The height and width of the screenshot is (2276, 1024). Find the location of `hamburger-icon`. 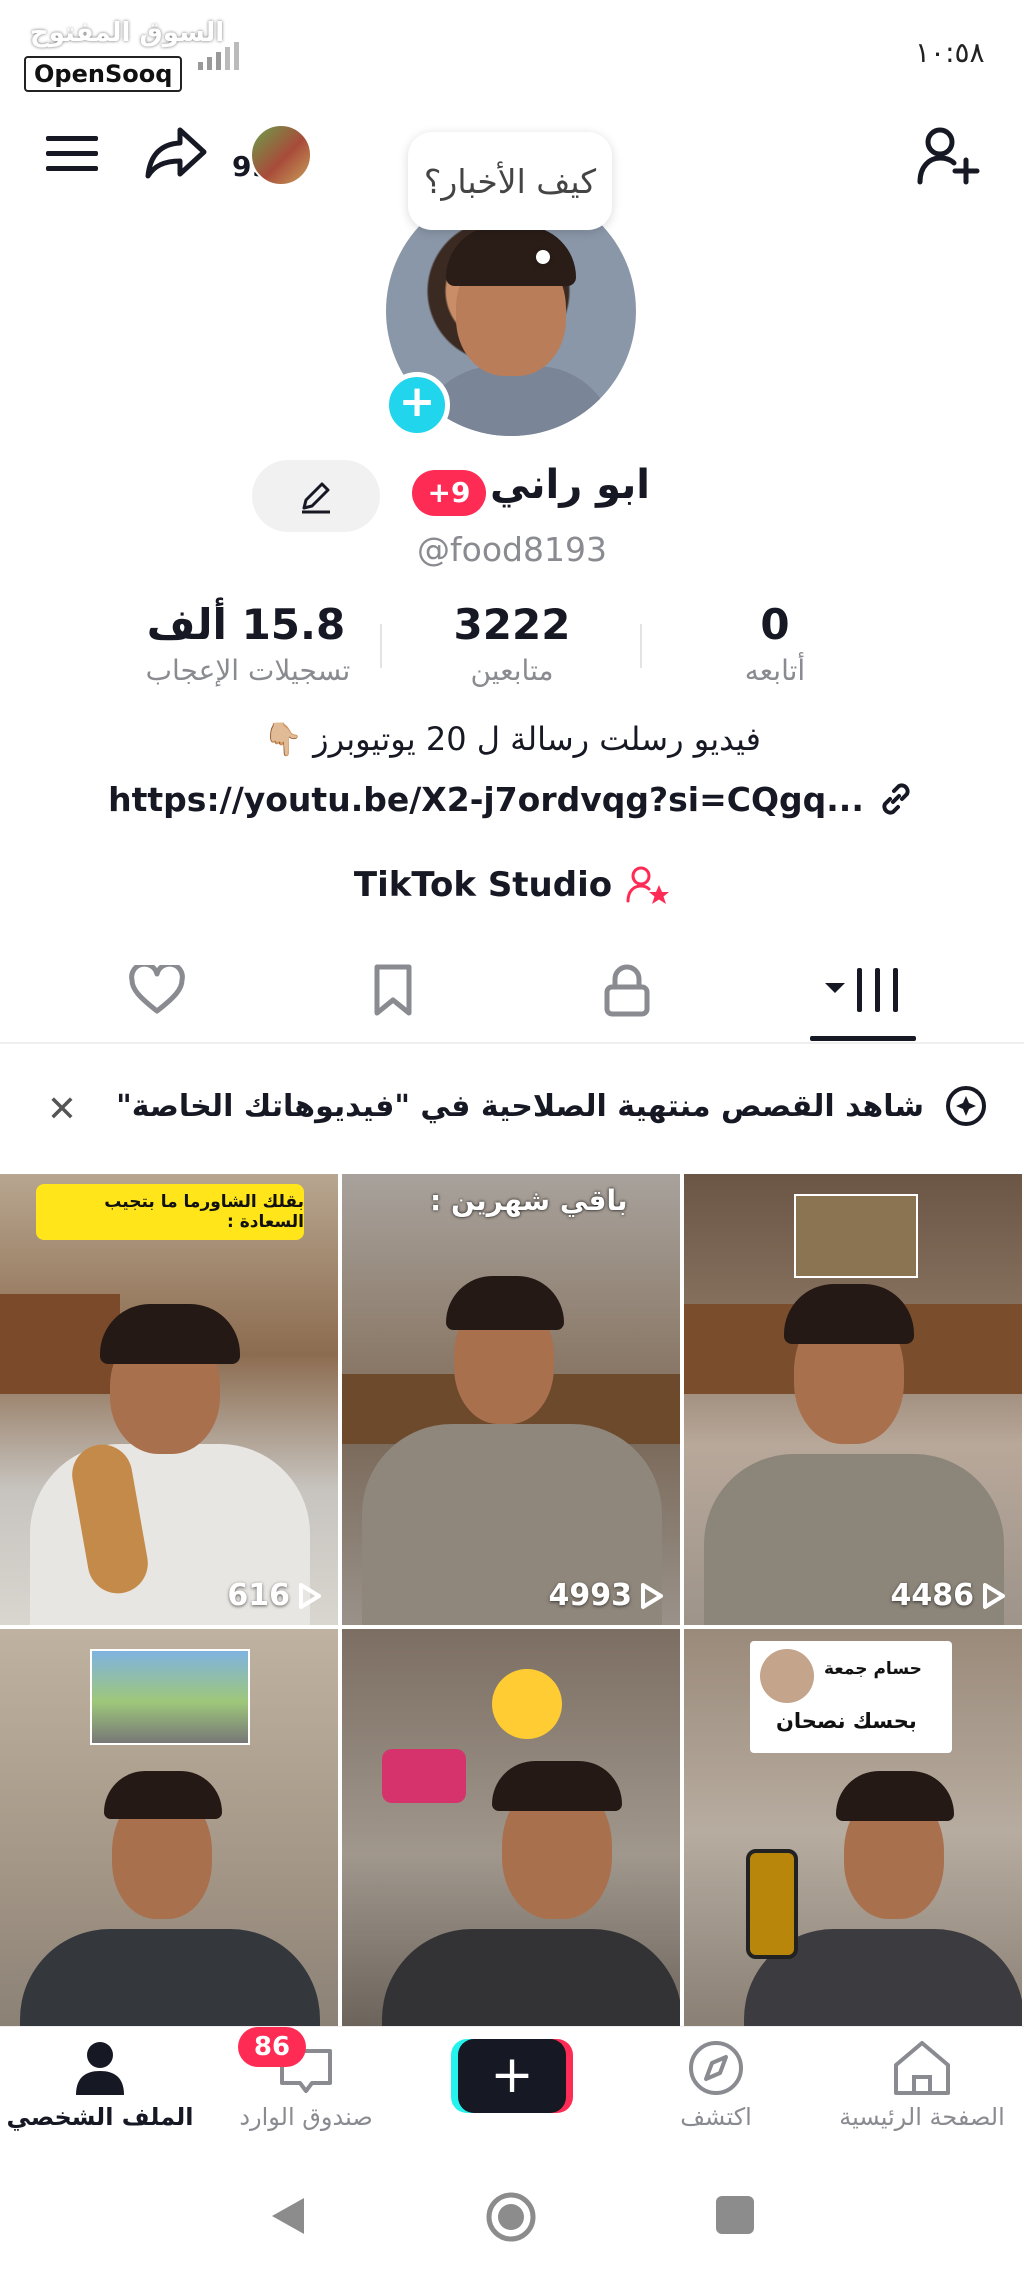

hamburger-icon is located at coordinates (72, 153).